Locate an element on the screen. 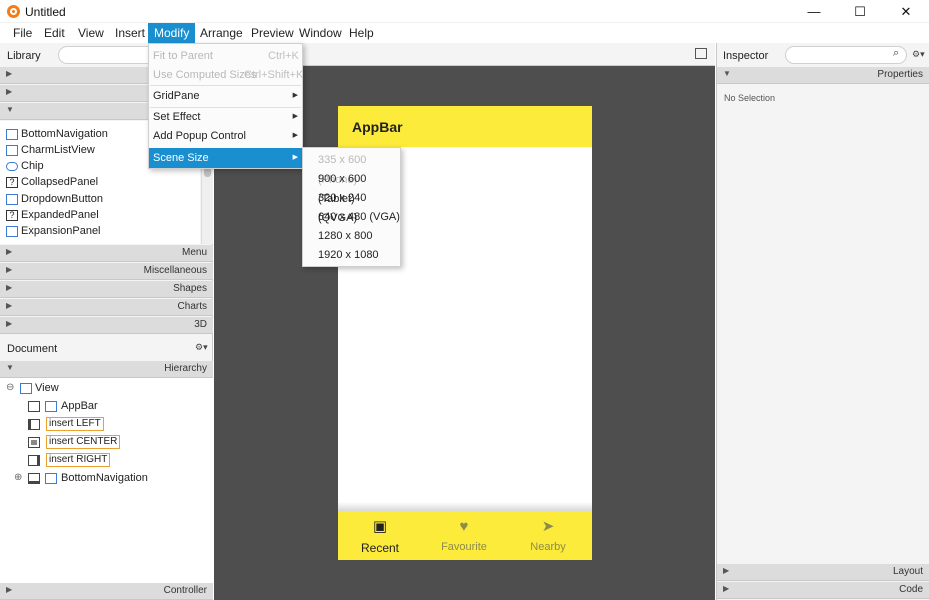 This screenshot has width=929, height=600. scene-size-tablet: 900 x 600 (Tablet) is located at coordinates (351, 187).